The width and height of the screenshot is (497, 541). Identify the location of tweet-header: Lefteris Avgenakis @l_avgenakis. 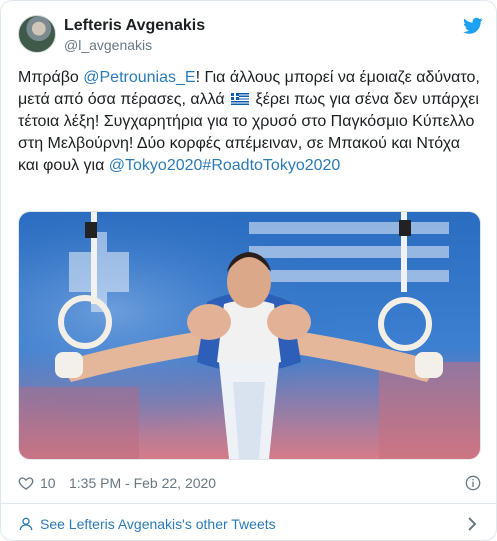
(250, 35).